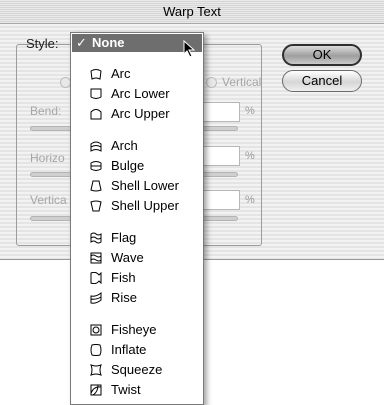 The height and width of the screenshot is (405, 384). What do you see at coordinates (108, 42) in the screenshot?
I see `menu-item-label: None` at bounding box center [108, 42].